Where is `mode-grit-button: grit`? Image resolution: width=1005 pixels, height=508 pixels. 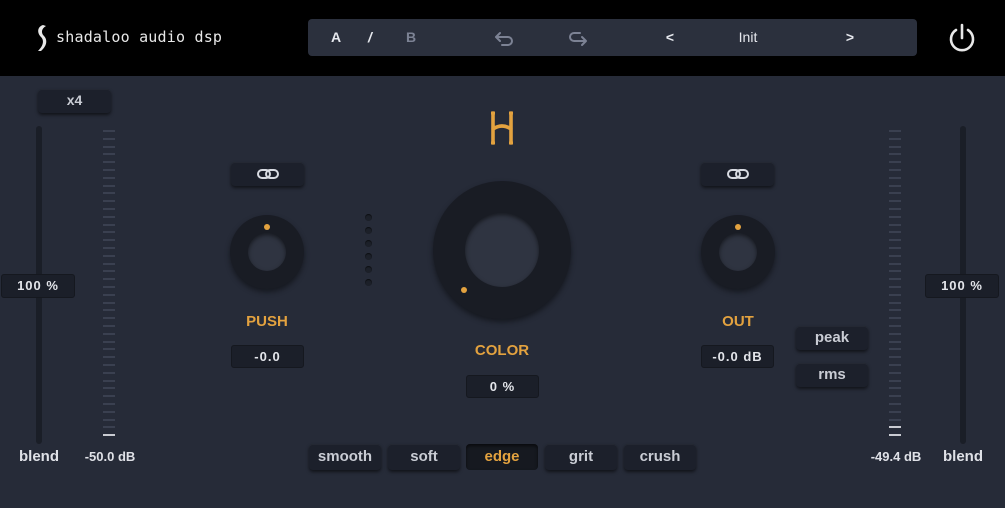
mode-grit-button: grit is located at coordinates (581, 457).